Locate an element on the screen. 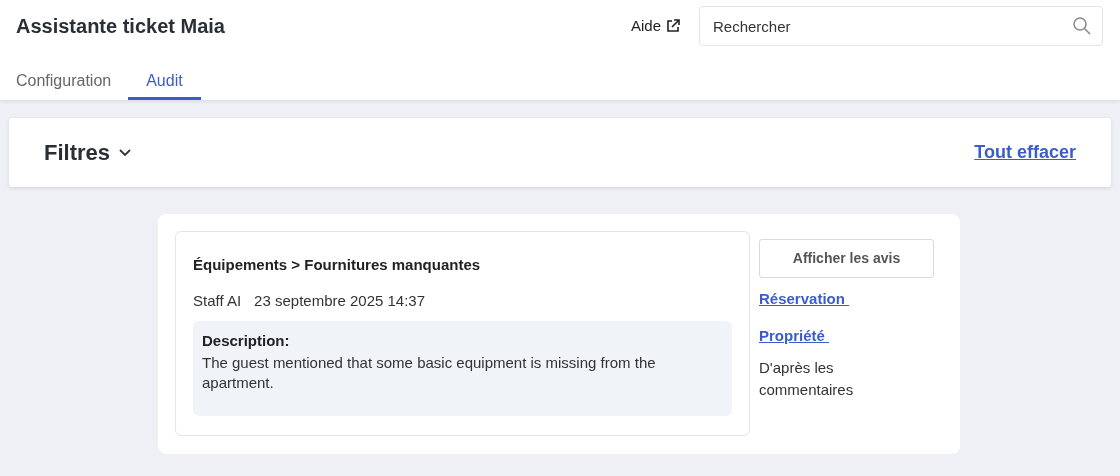 Image resolution: width=1120 pixels, height=476 pixels. description-text: The guest mentioned that some basic equipment is missing from the apartment. is located at coordinates (429, 372).